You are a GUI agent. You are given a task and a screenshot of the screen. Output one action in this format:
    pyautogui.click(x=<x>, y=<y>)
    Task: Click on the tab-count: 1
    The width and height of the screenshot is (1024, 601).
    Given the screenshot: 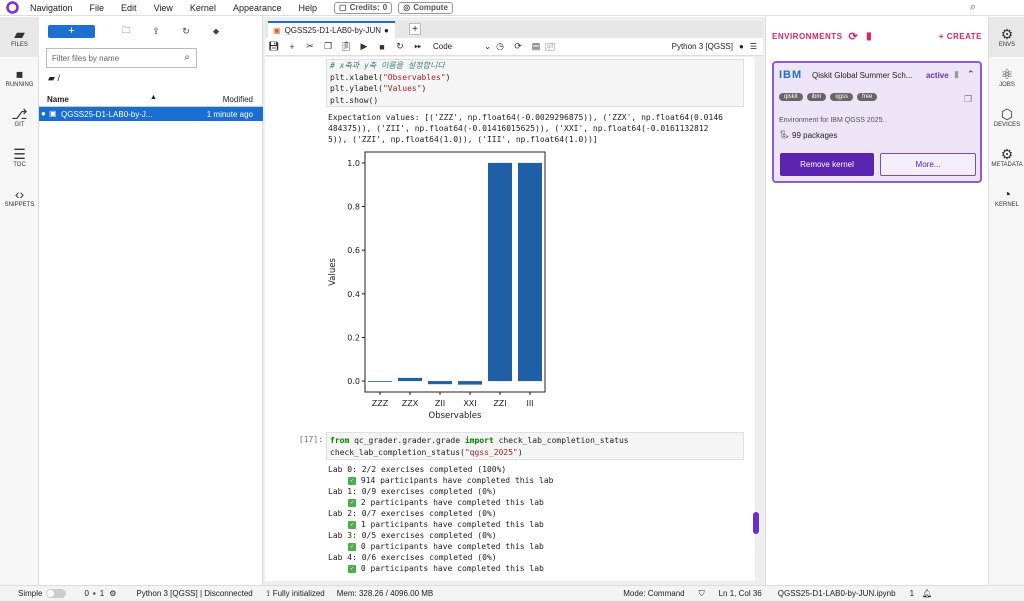 What is the action you would take?
    pyautogui.click(x=912, y=593)
    